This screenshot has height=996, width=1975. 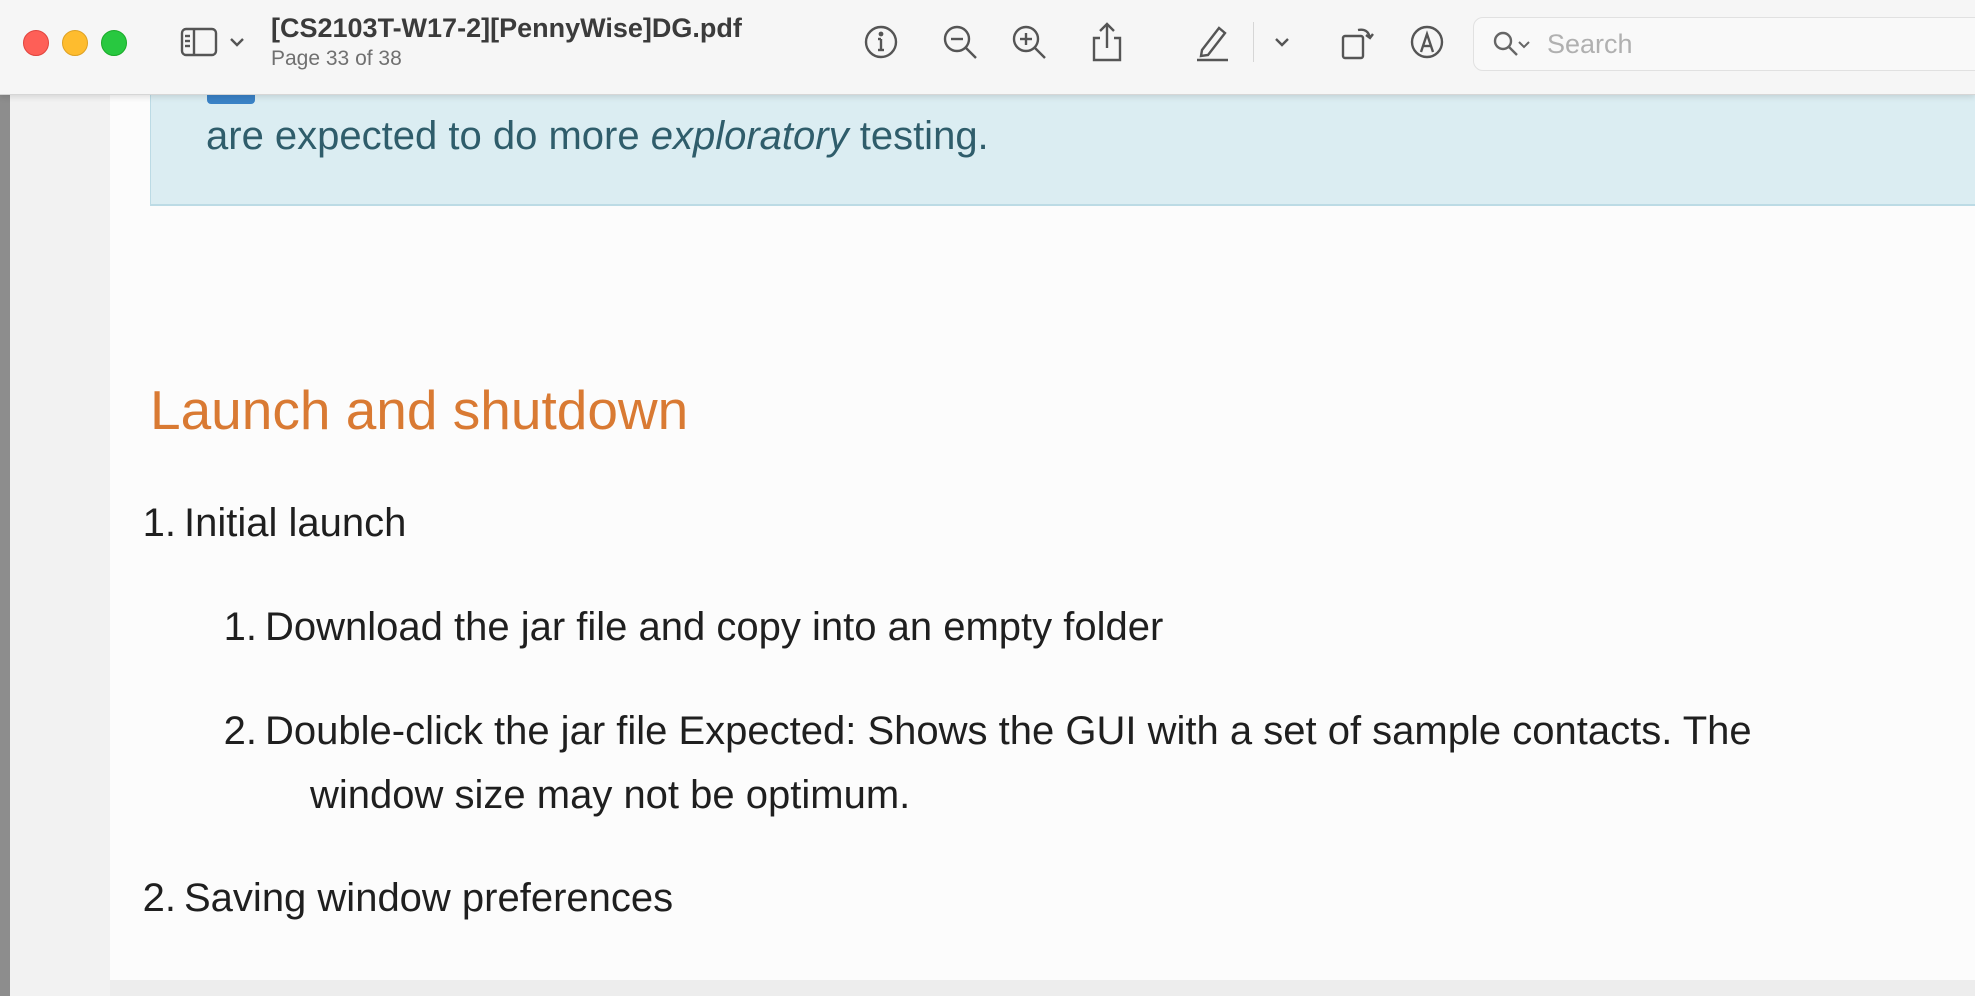 What do you see at coordinates (610, 795) in the screenshot?
I see `sub-list-item-continuation: window size may not be optimum.` at bounding box center [610, 795].